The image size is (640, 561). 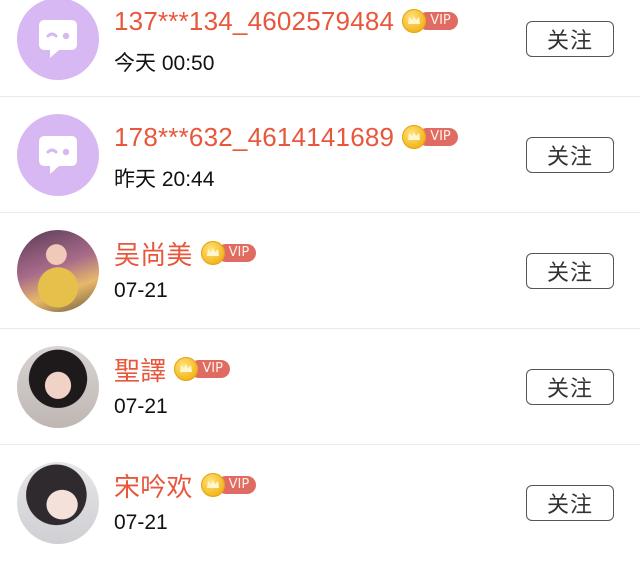 What do you see at coordinates (164, 179) in the screenshot?
I see `timestamp: 昨天 20:44` at bounding box center [164, 179].